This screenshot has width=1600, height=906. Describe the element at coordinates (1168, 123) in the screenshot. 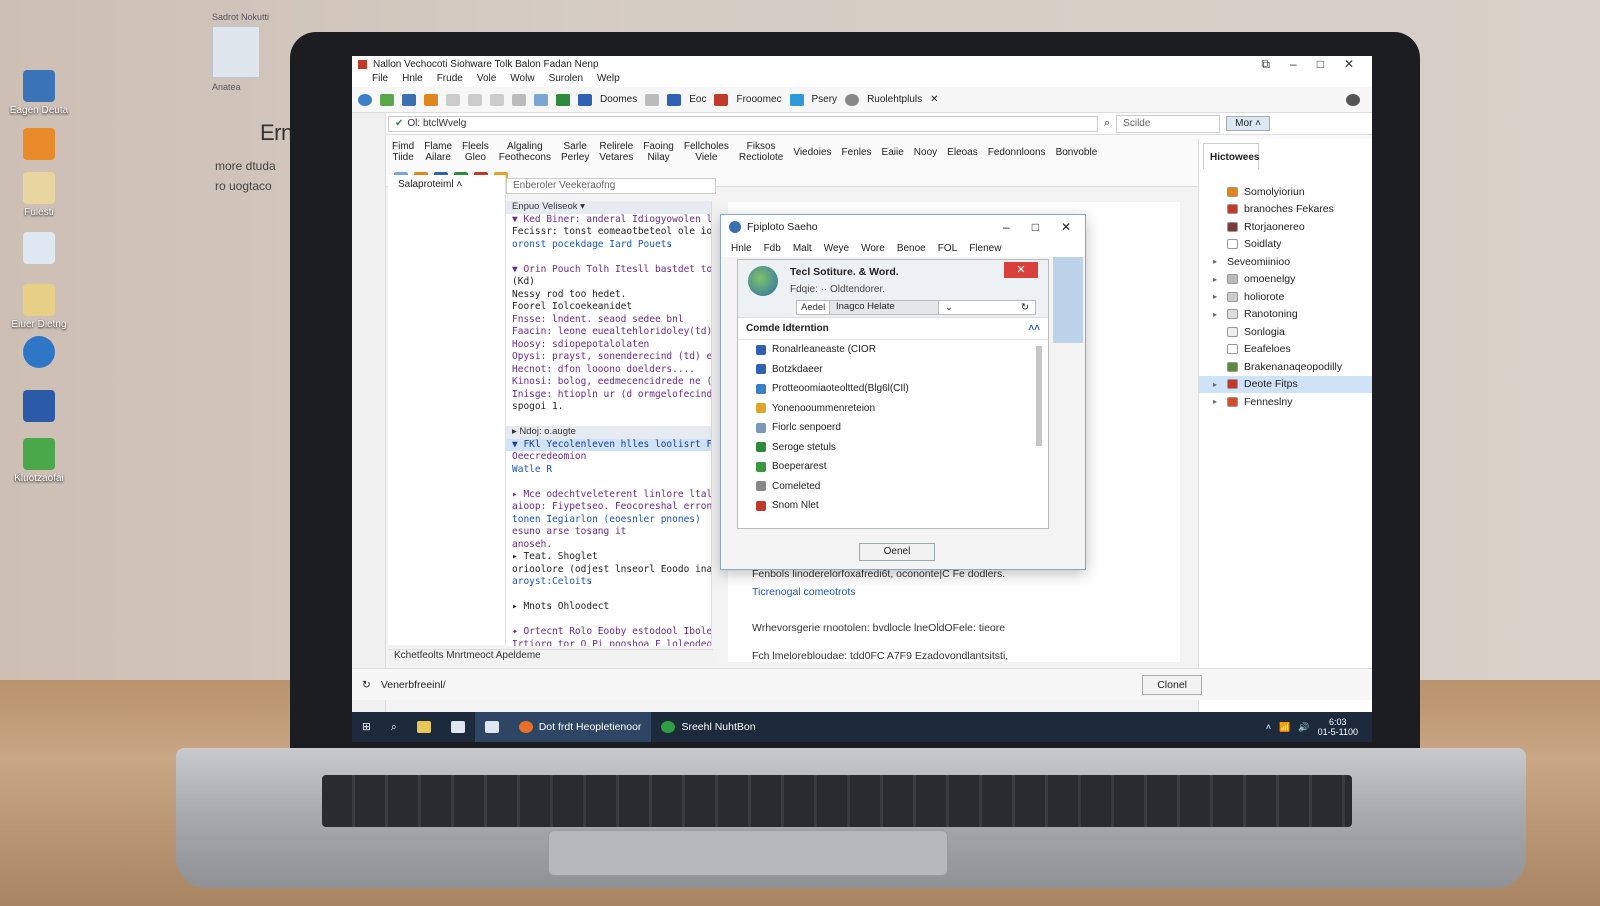

I see `search-input: Scilde` at that location.